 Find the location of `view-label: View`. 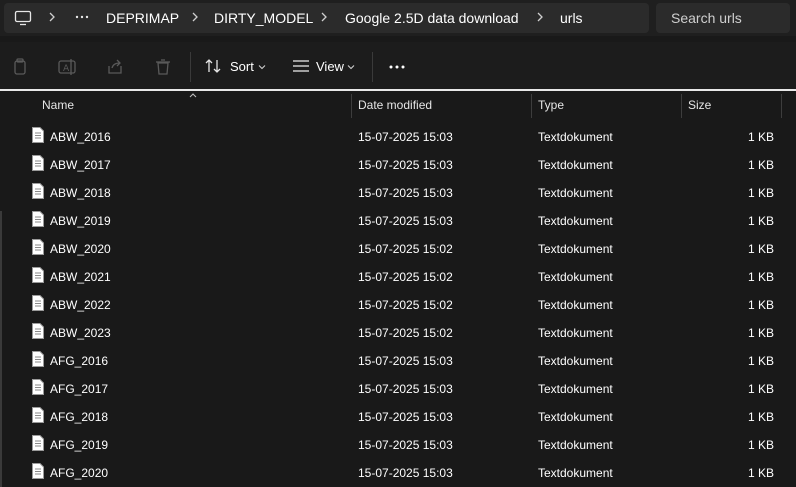

view-label: View is located at coordinates (330, 66).